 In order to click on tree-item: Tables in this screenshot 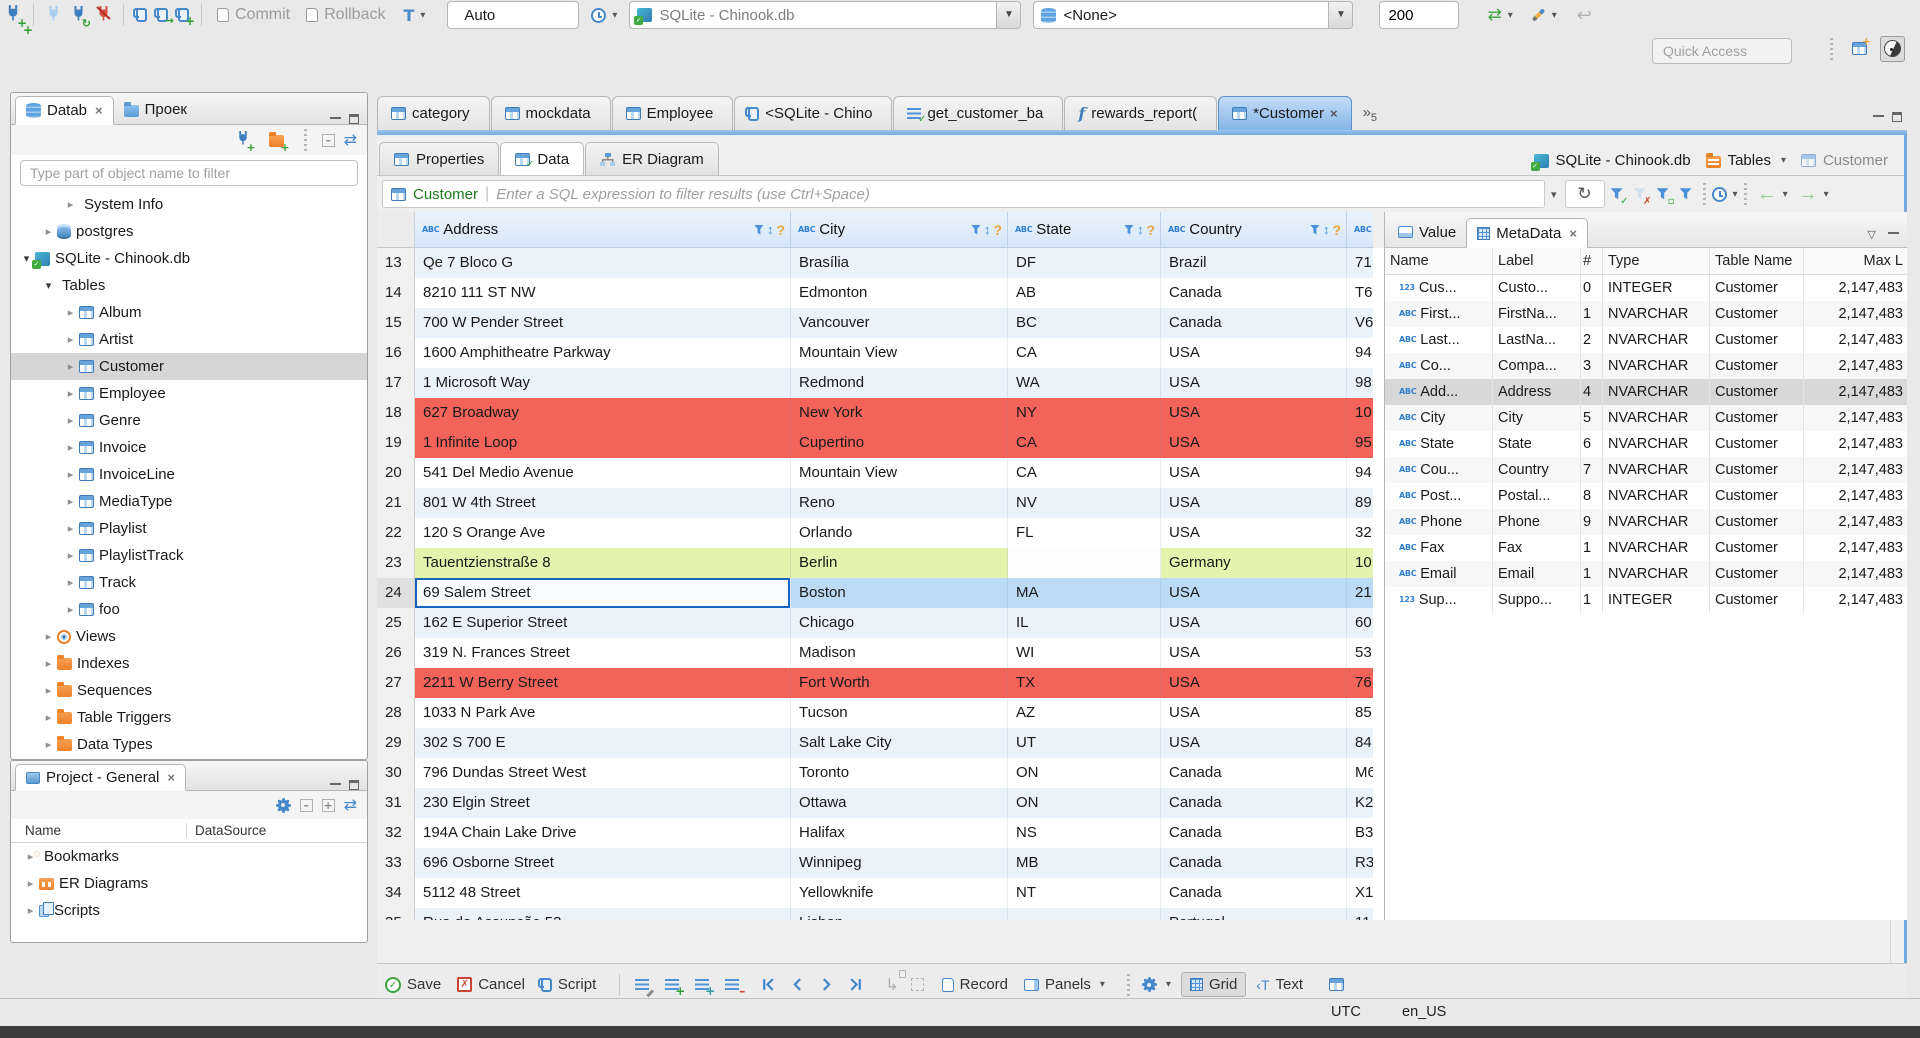, I will do `click(189, 285)`.